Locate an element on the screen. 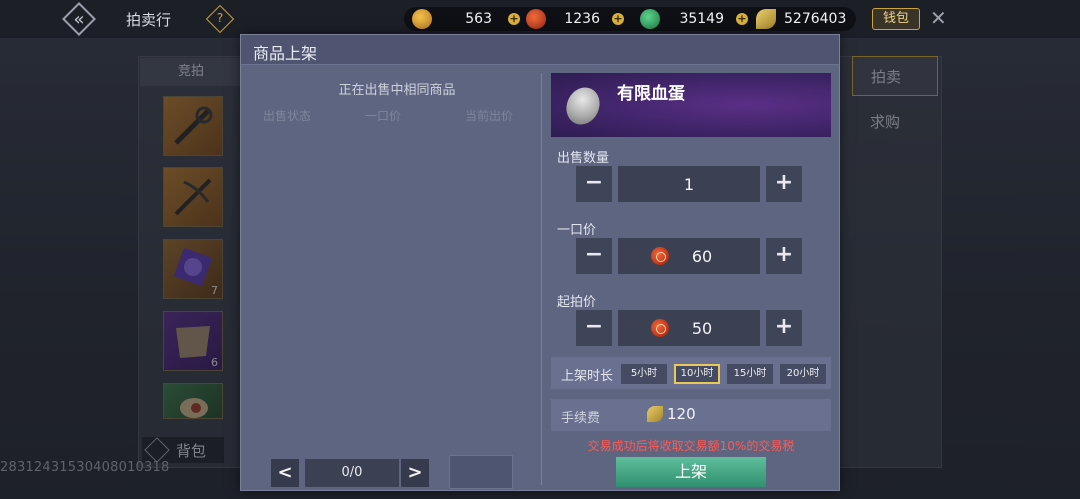 This screenshot has height=499, width=1080. buyout-field: 60 is located at coordinates (689, 256).